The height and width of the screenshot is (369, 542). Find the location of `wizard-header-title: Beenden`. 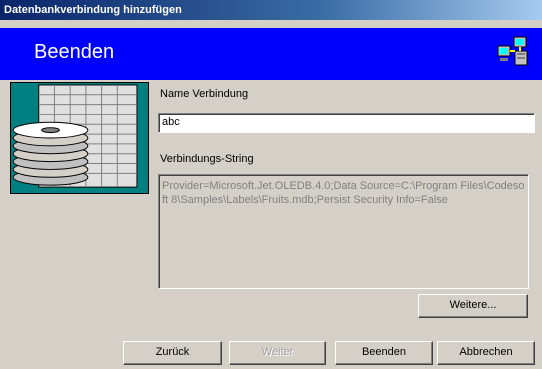

wizard-header-title: Beenden is located at coordinates (74, 52).